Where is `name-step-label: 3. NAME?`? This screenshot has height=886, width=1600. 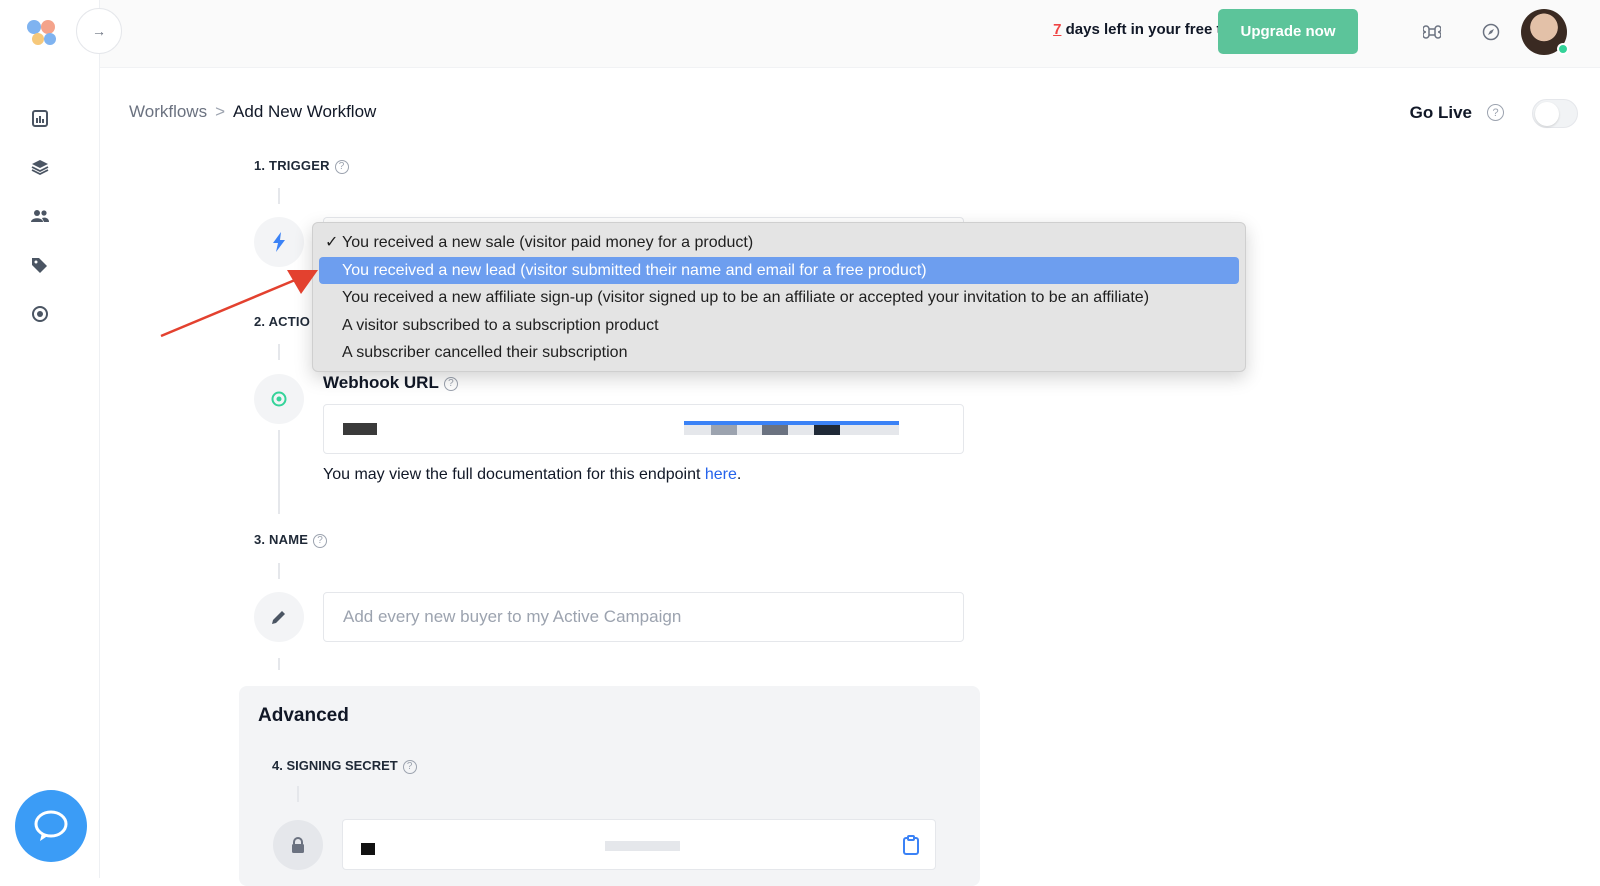 name-step-label: 3. NAME? is located at coordinates (291, 540).